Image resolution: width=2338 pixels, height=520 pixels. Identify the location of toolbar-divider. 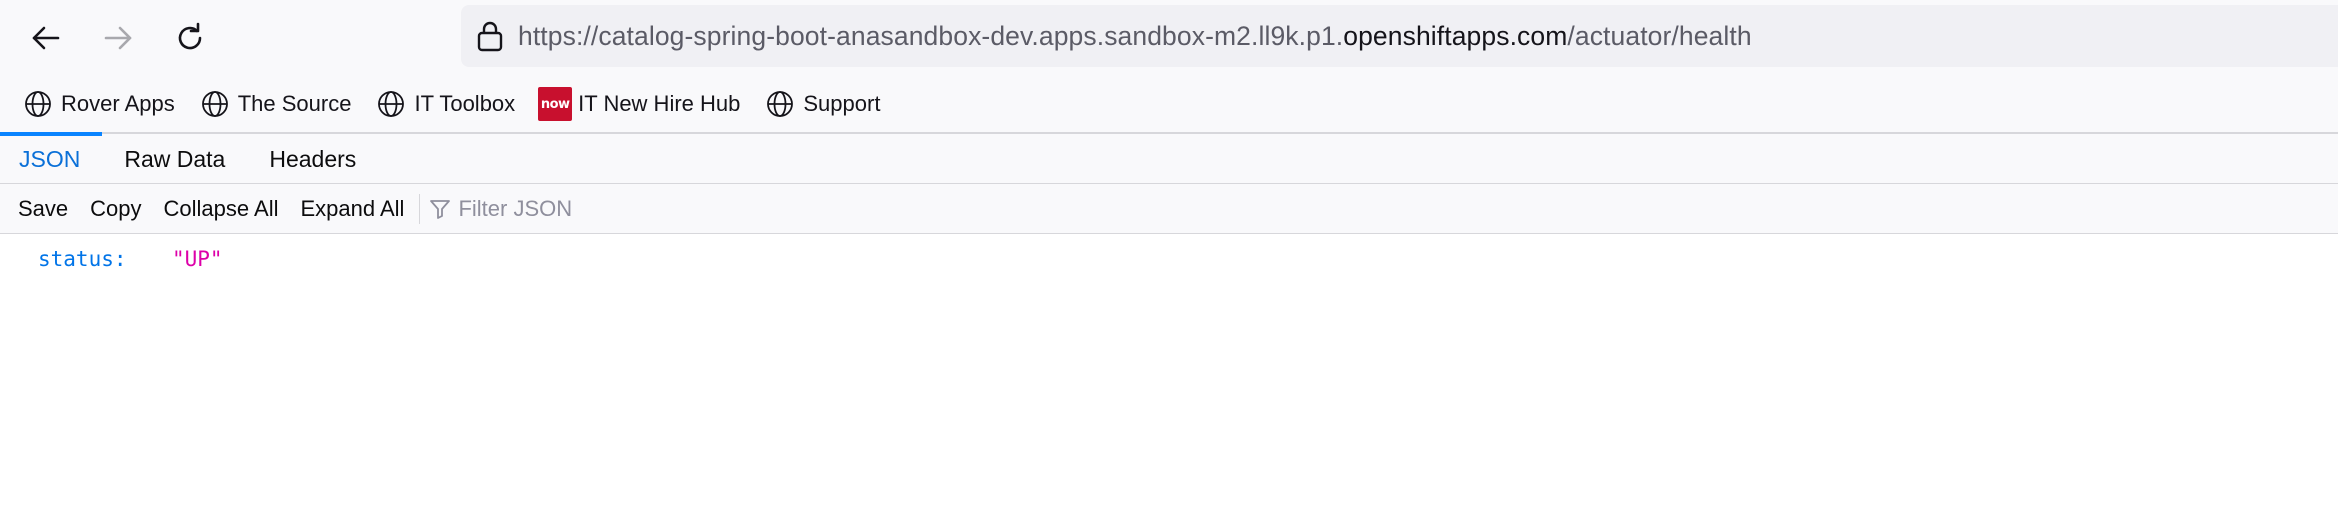
(420, 208).